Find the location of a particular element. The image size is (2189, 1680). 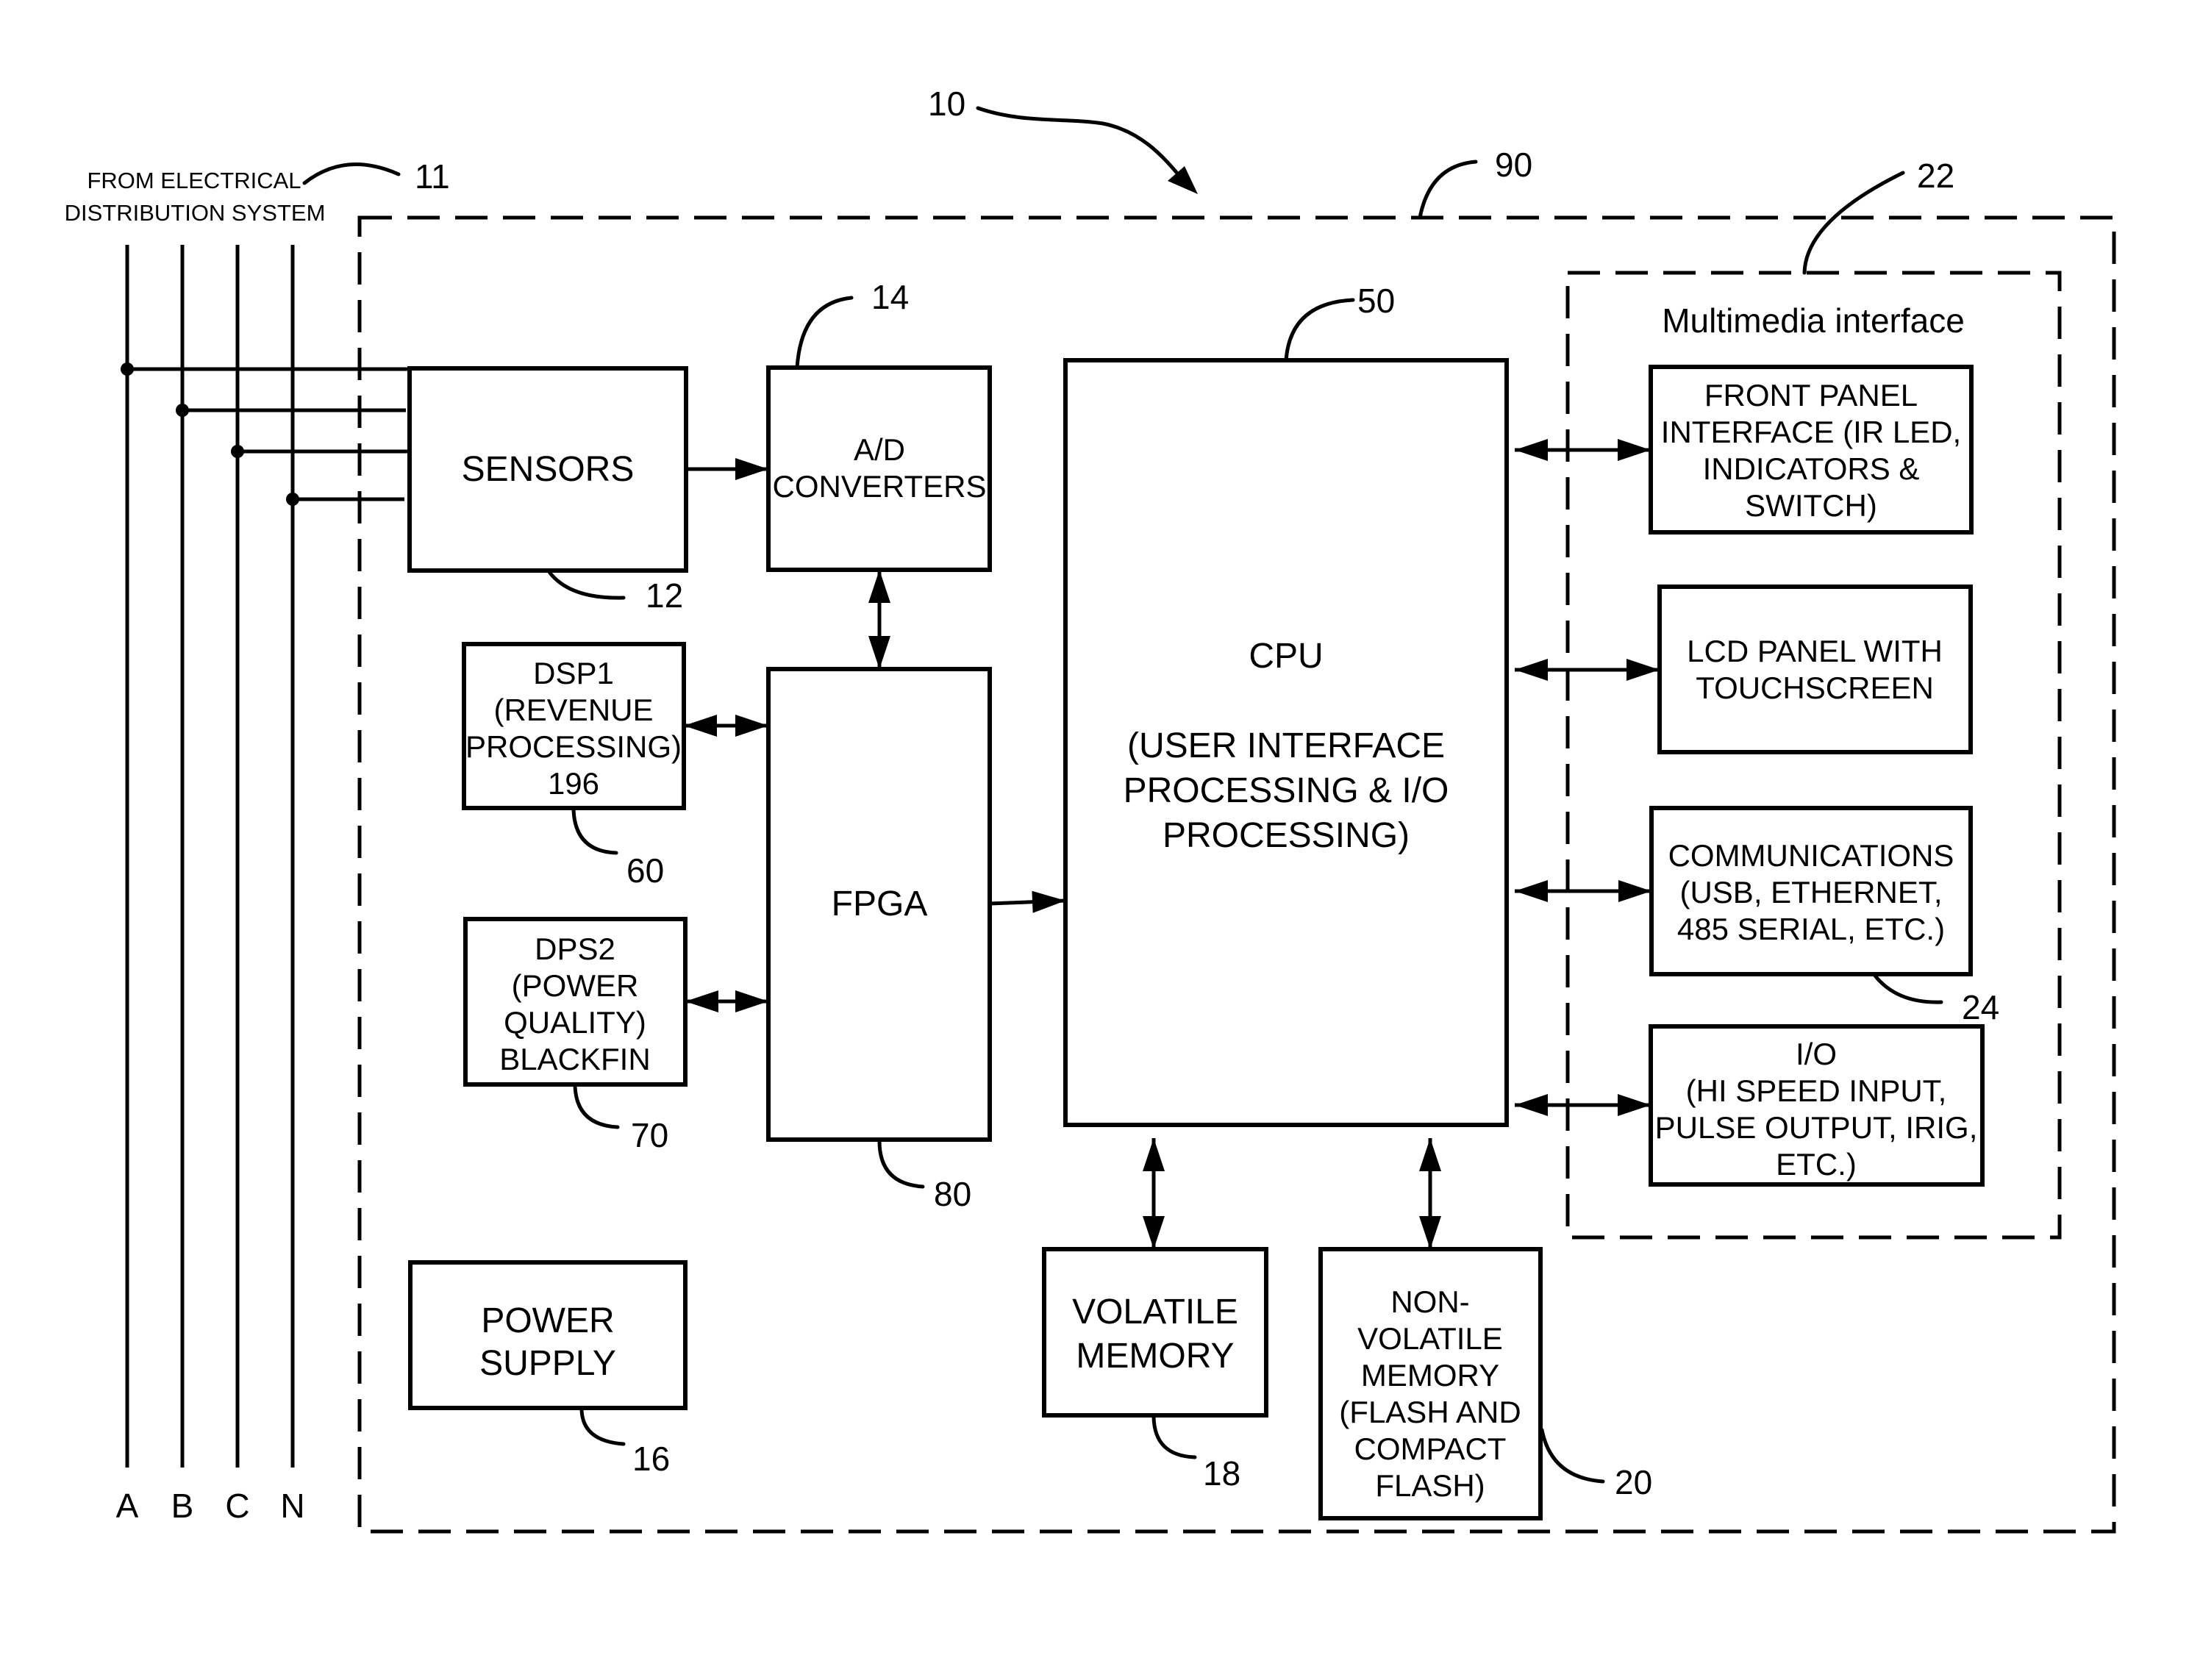

front-panel-label-line4: SWITCH) is located at coordinates (1811, 505).